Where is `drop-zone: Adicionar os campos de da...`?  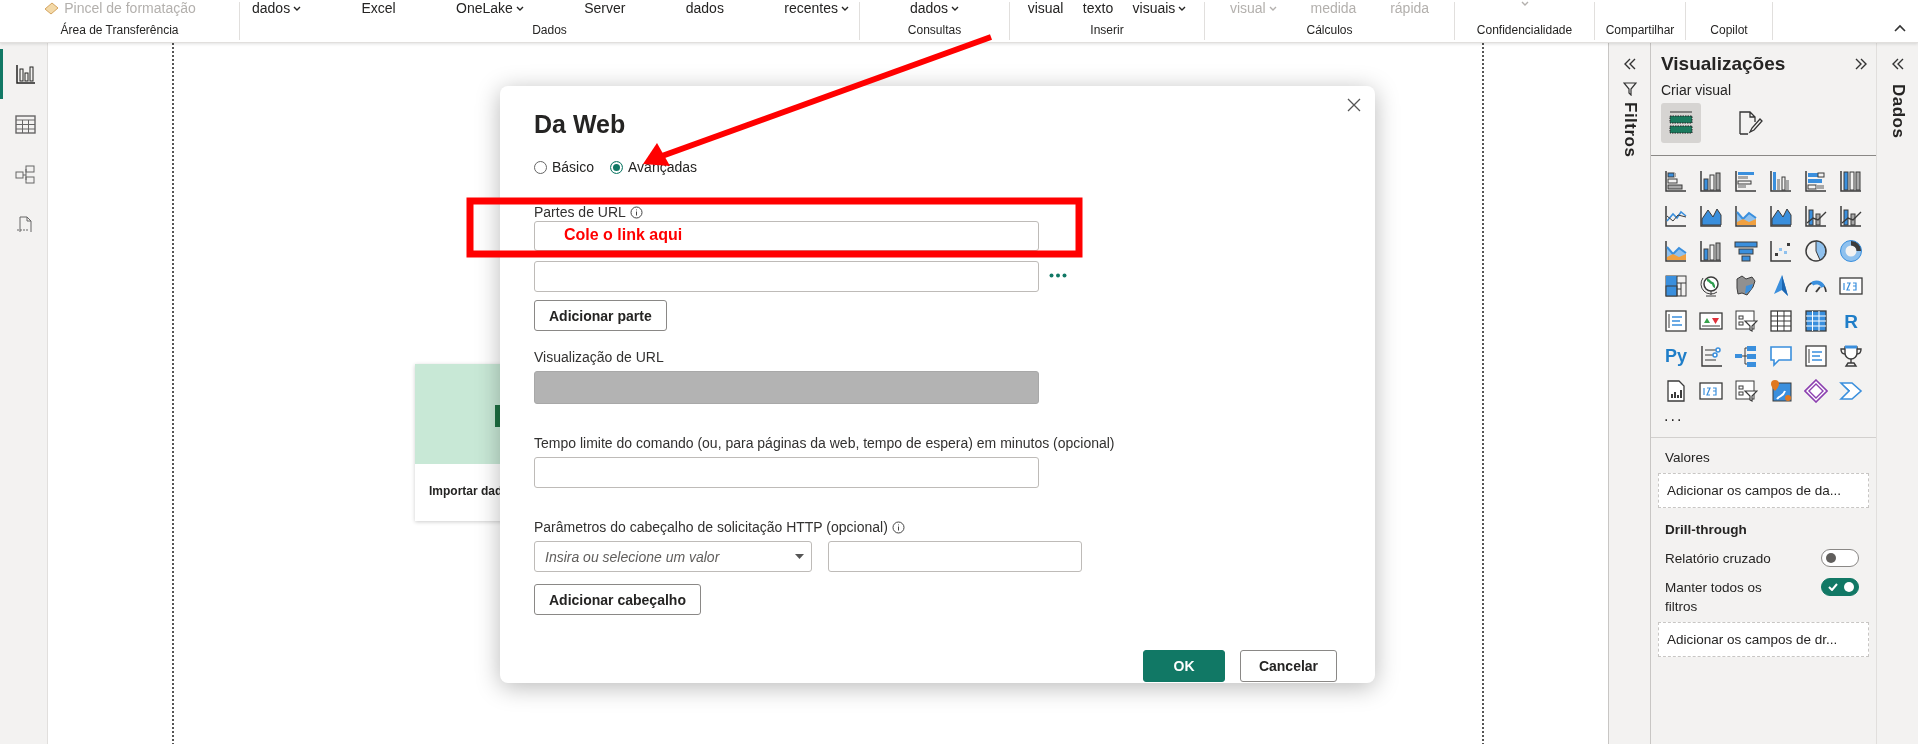 drop-zone: Adicionar os campos de da... is located at coordinates (1763, 490).